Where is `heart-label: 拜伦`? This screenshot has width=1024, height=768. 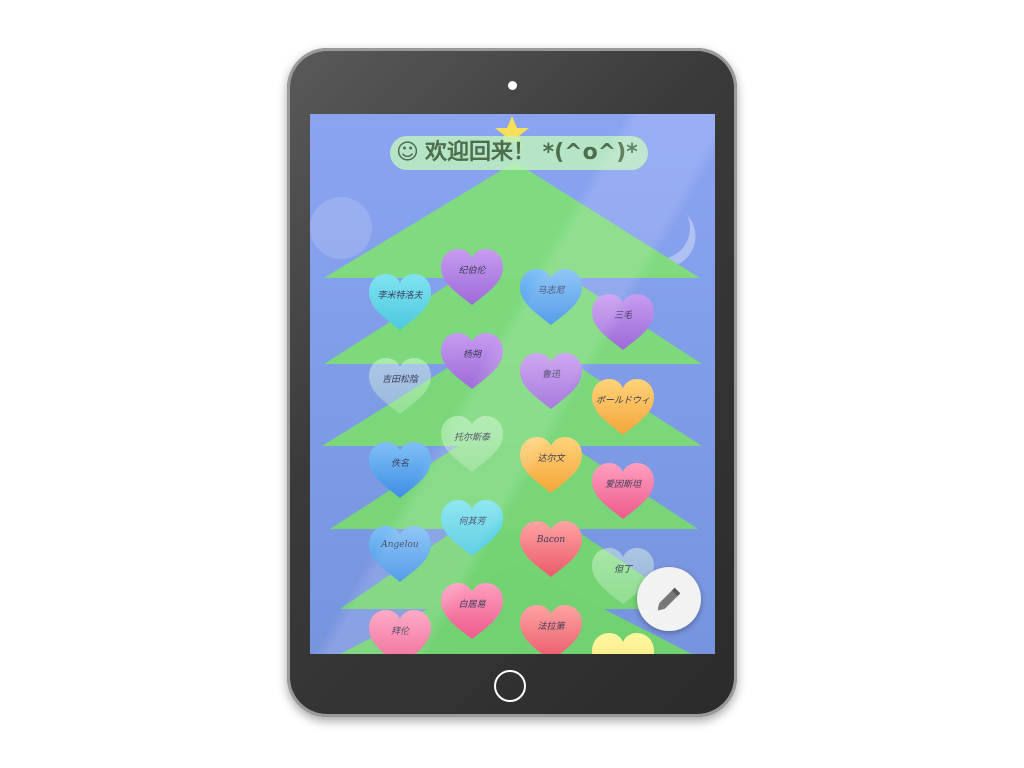 heart-label: 拜伦 is located at coordinates (399, 632).